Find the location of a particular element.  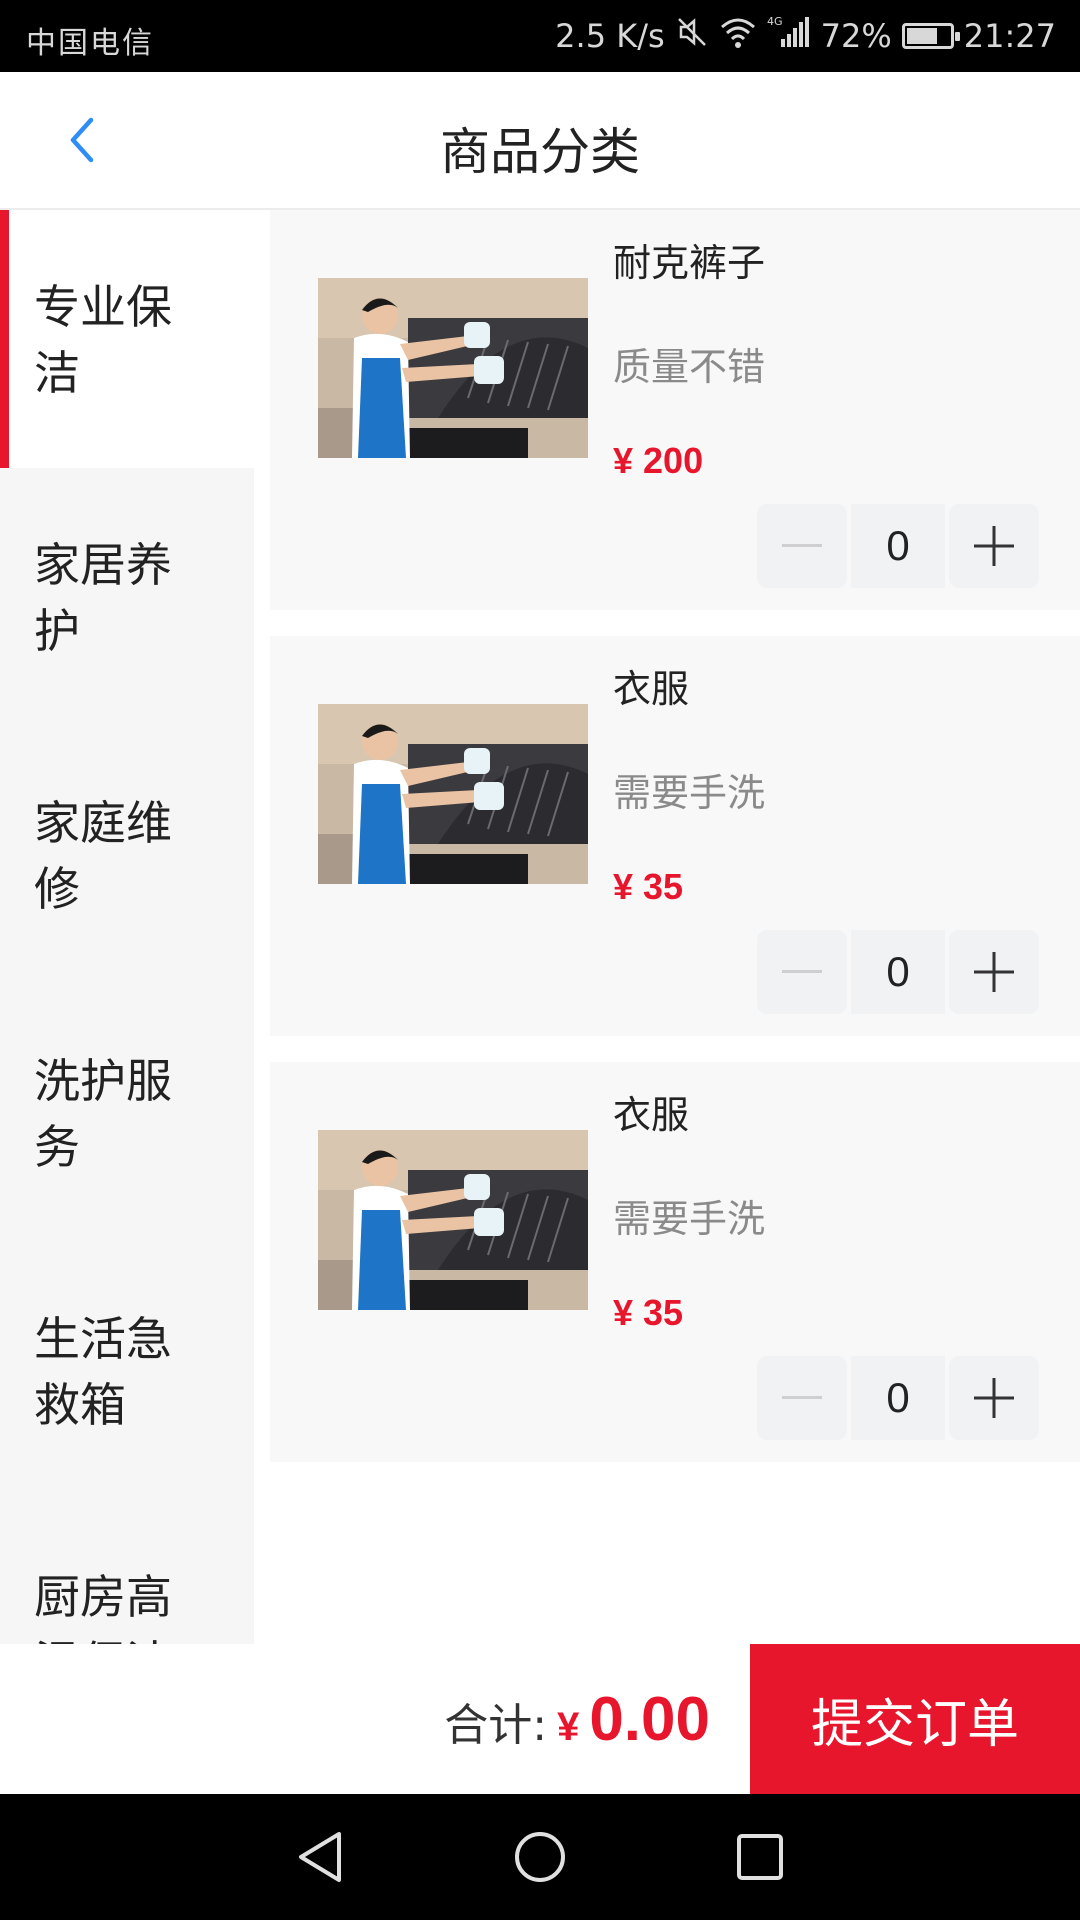

sidebar-item-laundry: 洗护服务 is located at coordinates (127, 1113).